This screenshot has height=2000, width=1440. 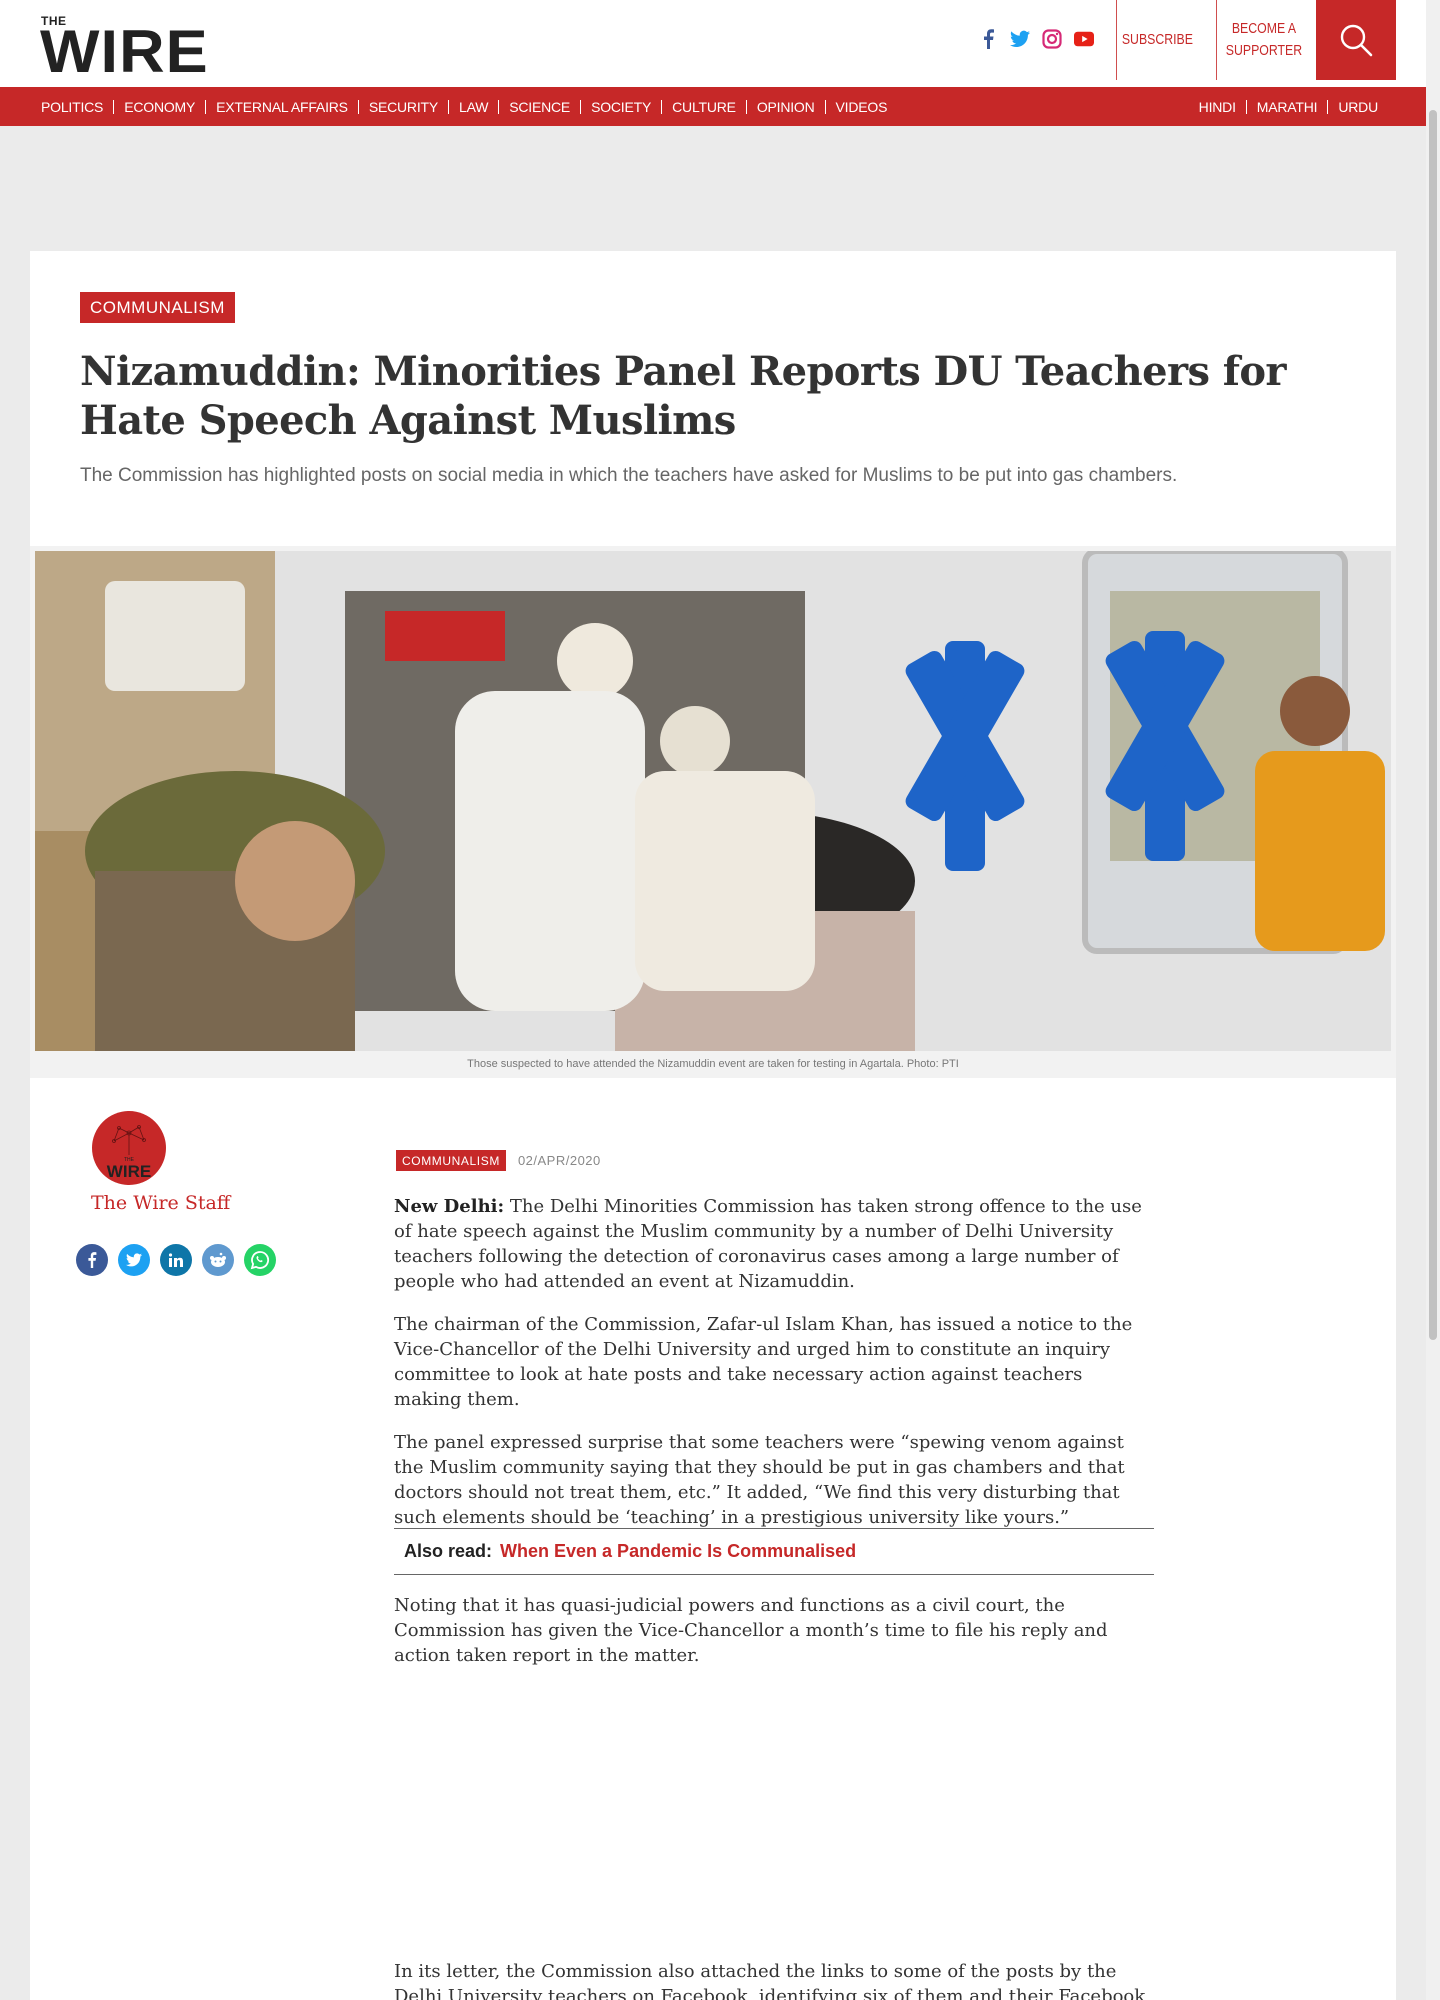 I want to click on supporter-label-line1: BECOME A, so click(x=1264, y=28).